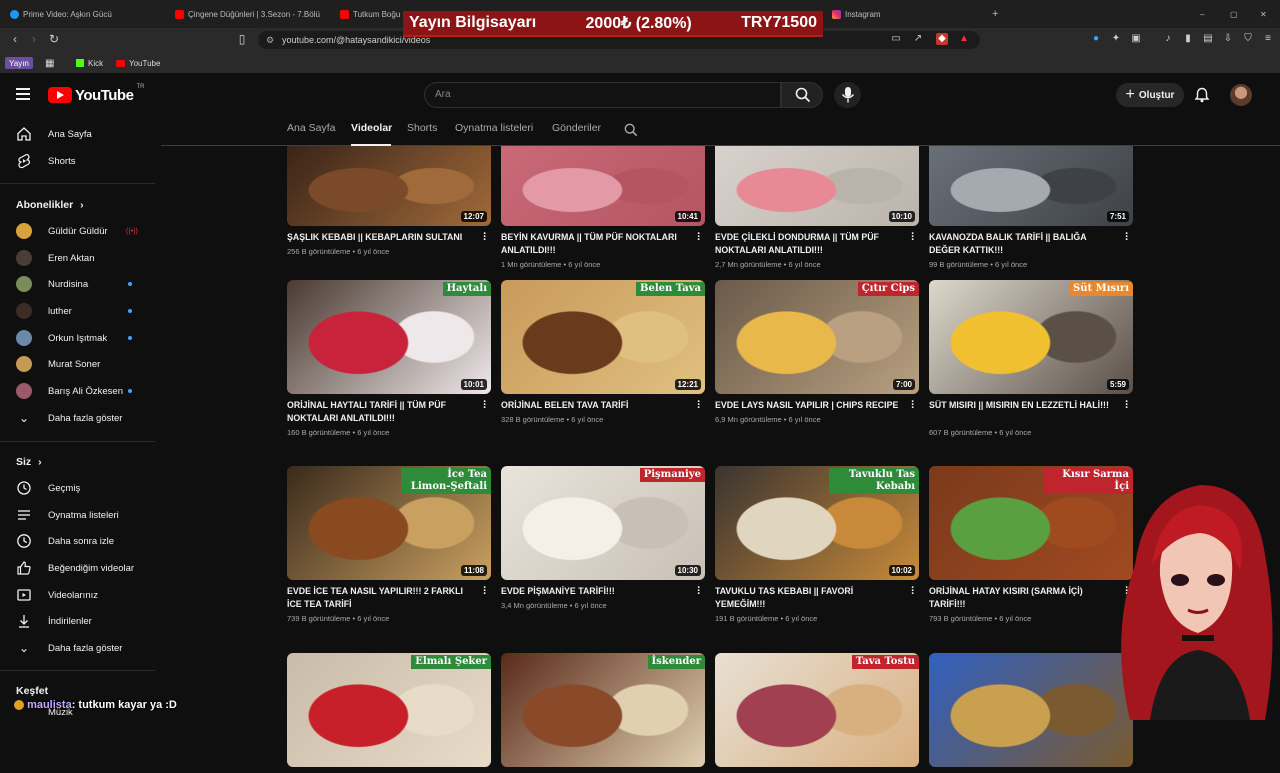 The height and width of the screenshot is (773, 1280). I want to click on forward-icon: ›, so click(34, 39).